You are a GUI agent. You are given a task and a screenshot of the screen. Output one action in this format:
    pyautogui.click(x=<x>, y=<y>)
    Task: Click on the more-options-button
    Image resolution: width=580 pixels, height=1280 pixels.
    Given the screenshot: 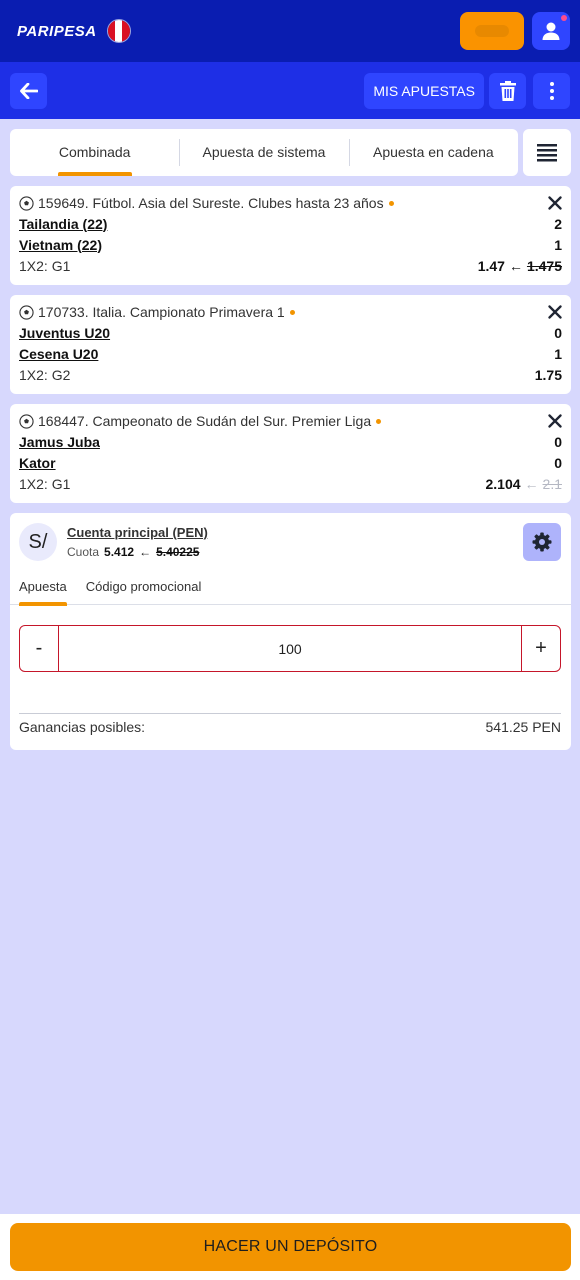 What is the action you would take?
    pyautogui.click(x=551, y=90)
    